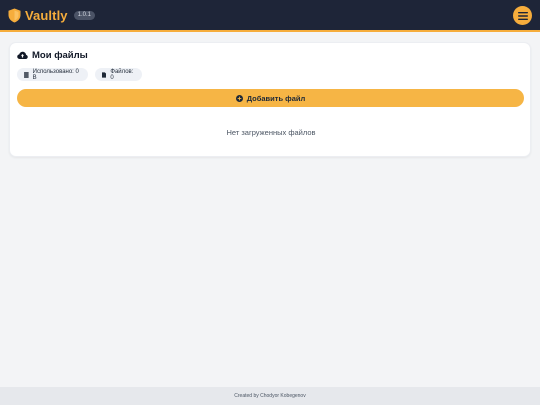 The width and height of the screenshot is (540, 405). I want to click on storage-used-chip: Использовано: 0 B, so click(52, 74).